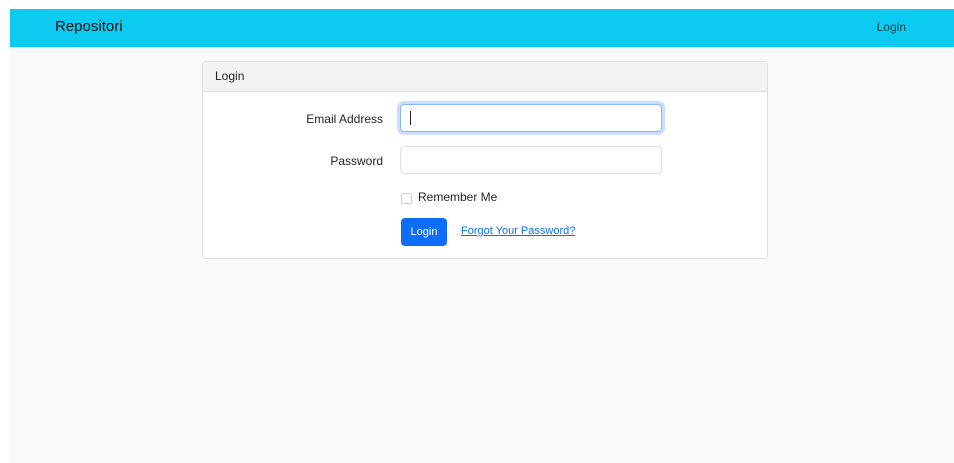  What do you see at coordinates (531, 118) in the screenshot?
I see `email-field` at bounding box center [531, 118].